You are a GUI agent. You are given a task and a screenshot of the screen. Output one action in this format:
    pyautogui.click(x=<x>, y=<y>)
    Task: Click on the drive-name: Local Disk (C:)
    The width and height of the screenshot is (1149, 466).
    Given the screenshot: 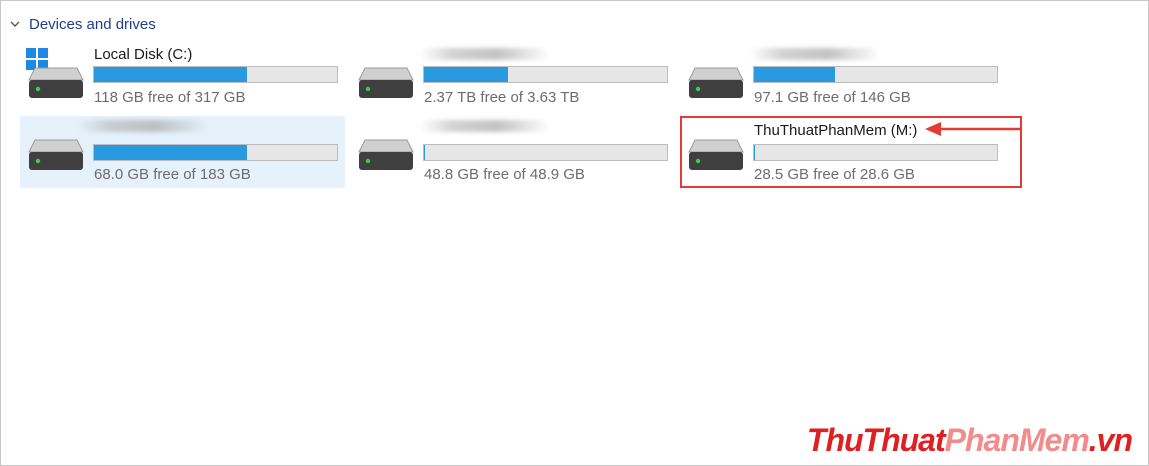 What is the action you would take?
    pyautogui.click(x=143, y=54)
    